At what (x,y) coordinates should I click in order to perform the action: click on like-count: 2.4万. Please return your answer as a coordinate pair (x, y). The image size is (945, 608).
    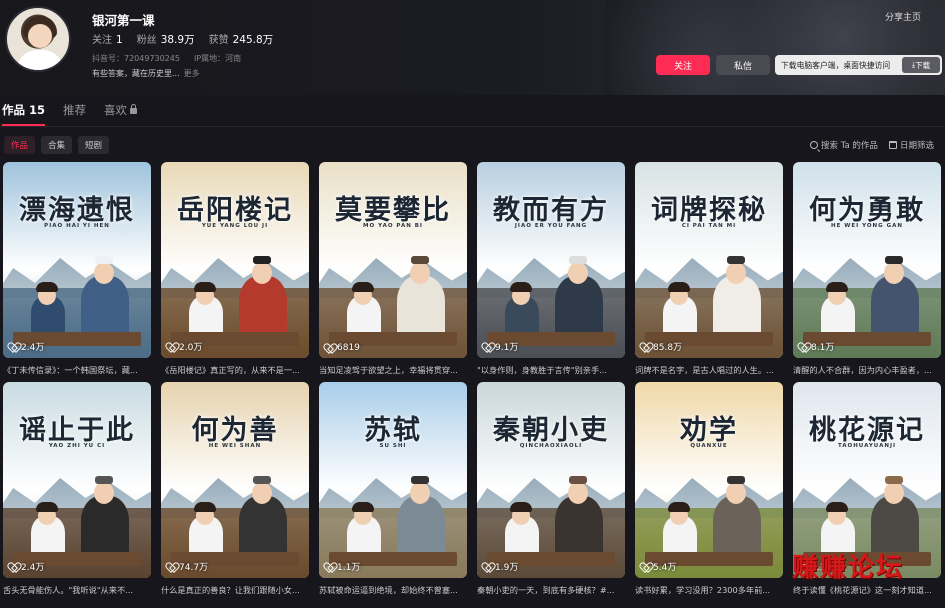
    Looking at the image, I should click on (26, 566).